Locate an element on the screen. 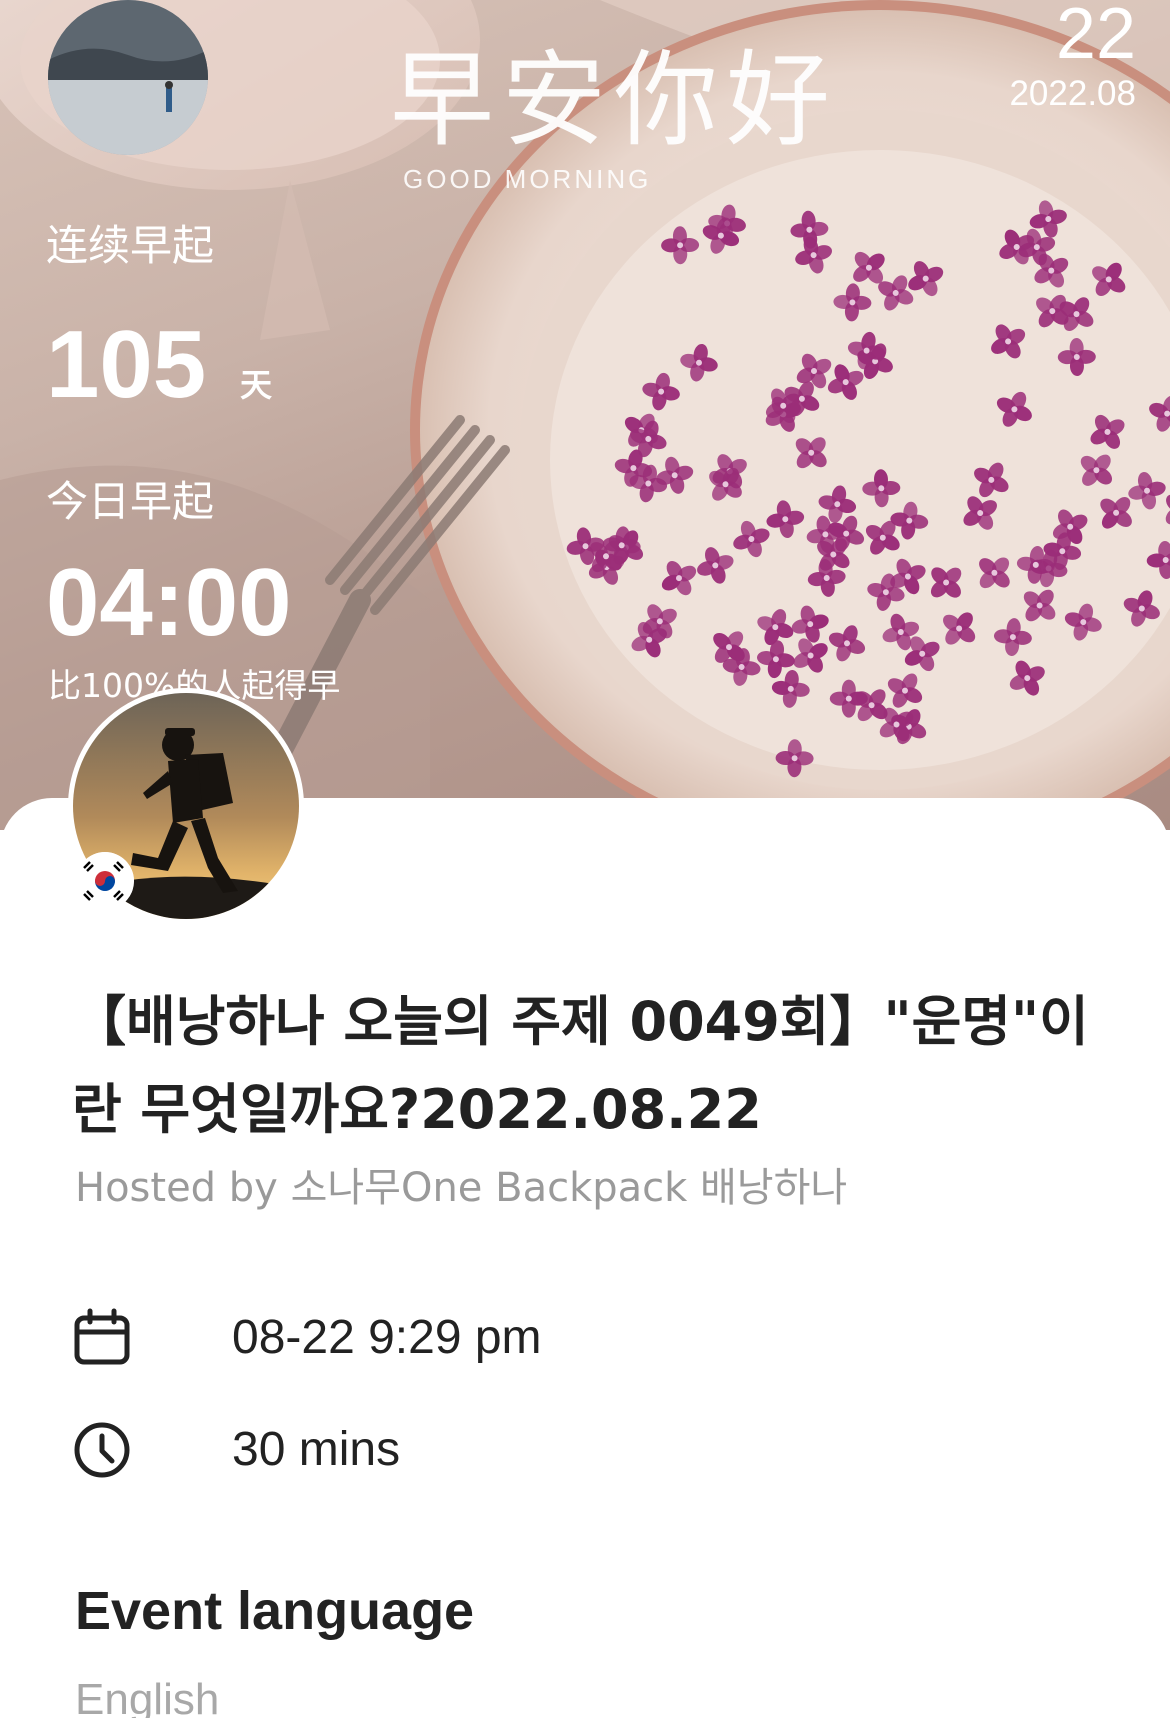  wake-time: 04:00 is located at coordinates (169, 602).